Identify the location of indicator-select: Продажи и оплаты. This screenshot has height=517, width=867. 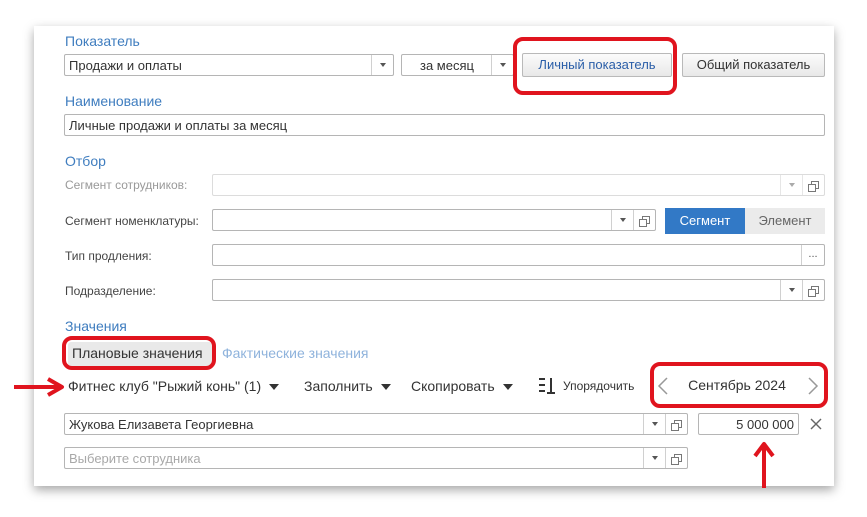
(229, 65).